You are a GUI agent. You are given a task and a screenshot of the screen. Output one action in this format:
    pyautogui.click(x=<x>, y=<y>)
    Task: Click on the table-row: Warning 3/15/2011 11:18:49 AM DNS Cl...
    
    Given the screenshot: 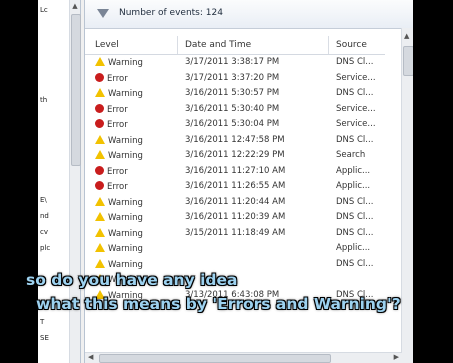 What is the action you would take?
    pyautogui.click(x=240, y=234)
    